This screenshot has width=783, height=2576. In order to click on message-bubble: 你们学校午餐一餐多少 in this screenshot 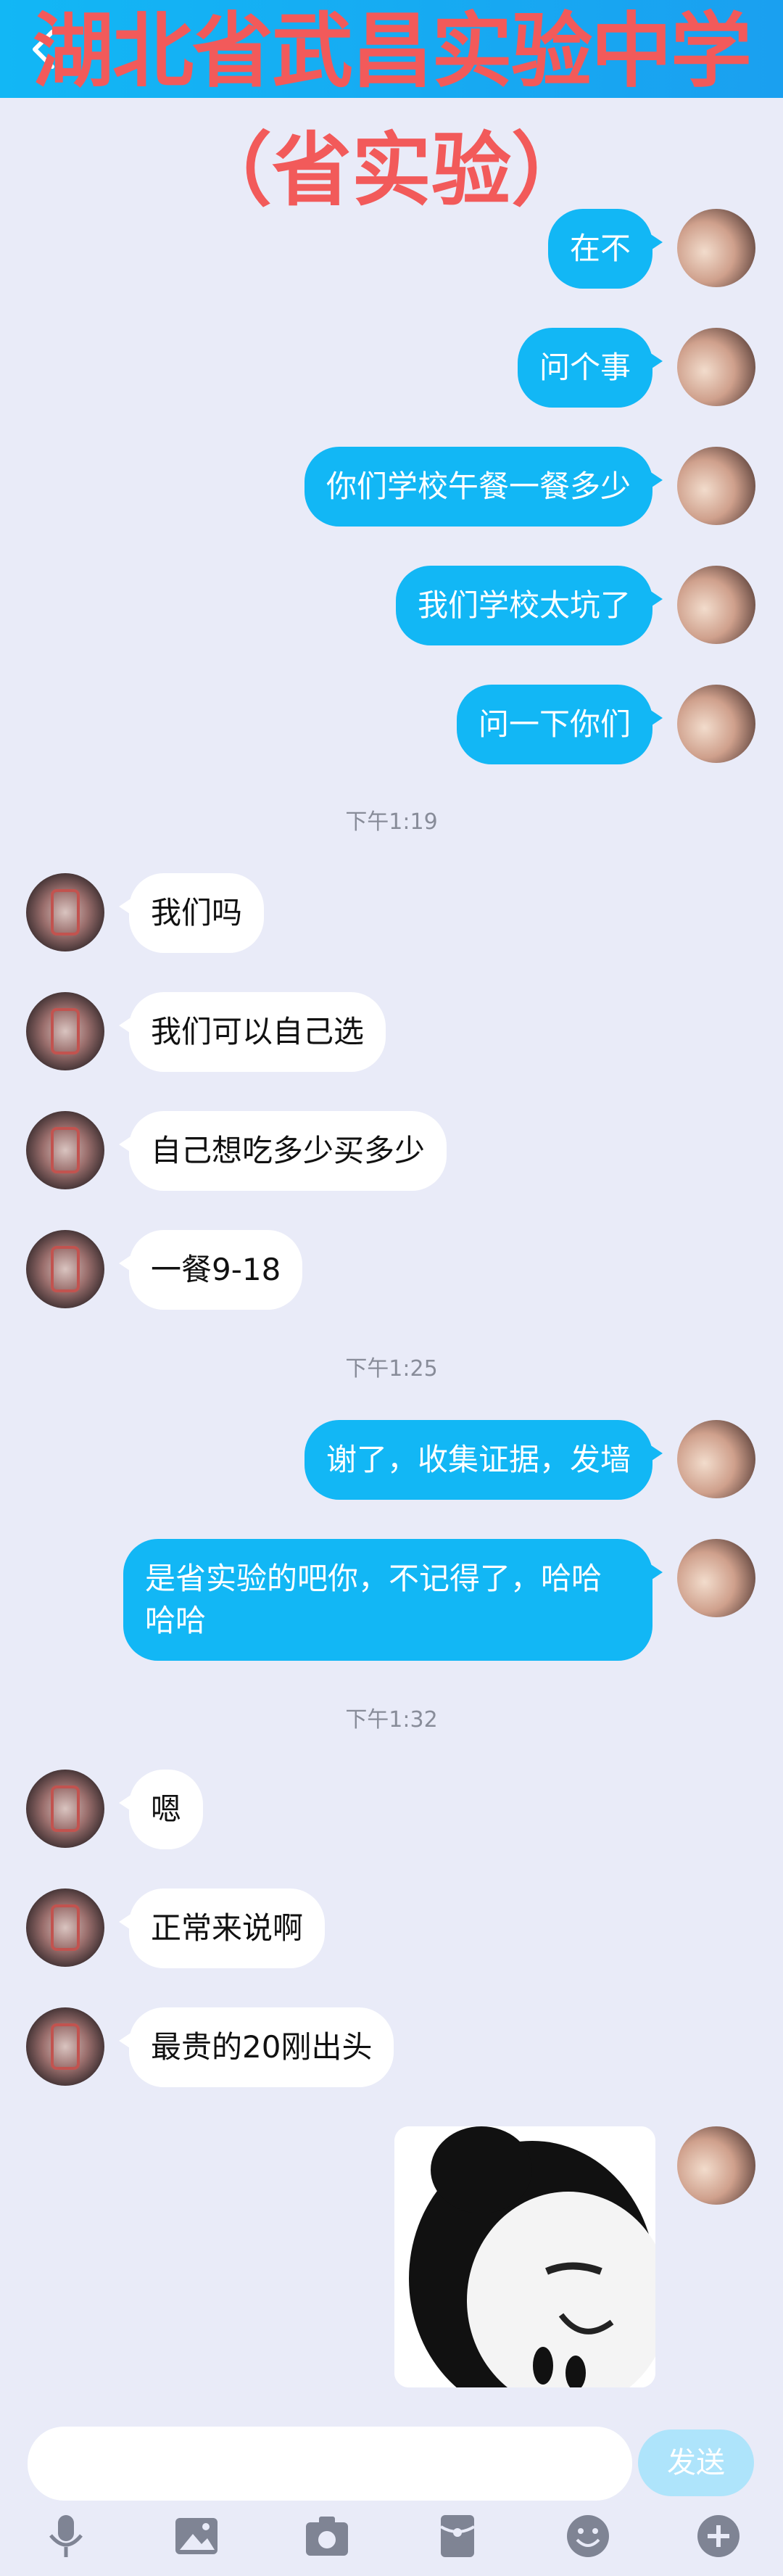, I will do `click(484, 487)`.